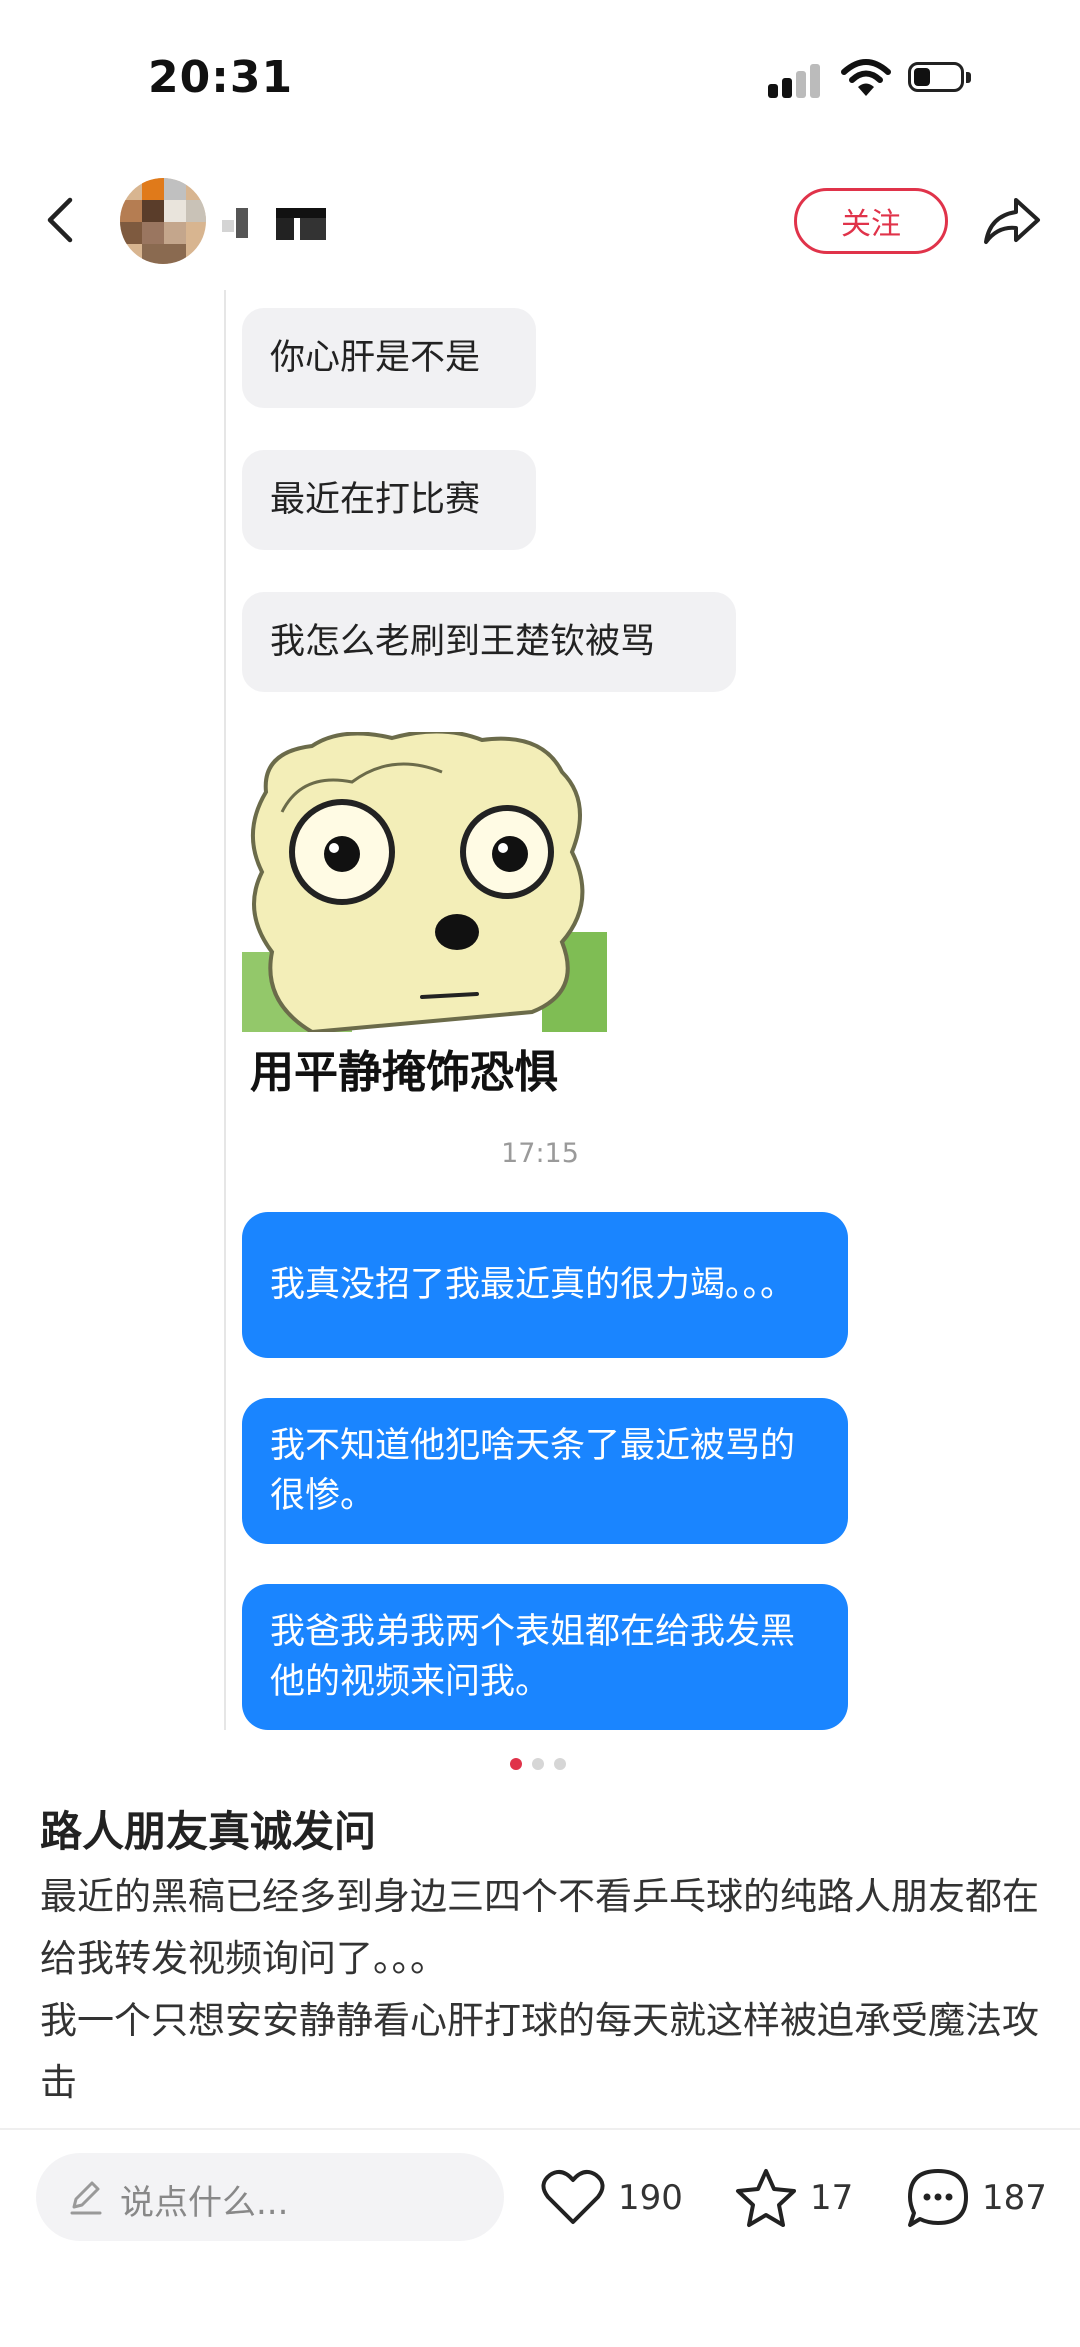 The height and width of the screenshot is (2347, 1080). I want to click on share-button, so click(1011, 221).